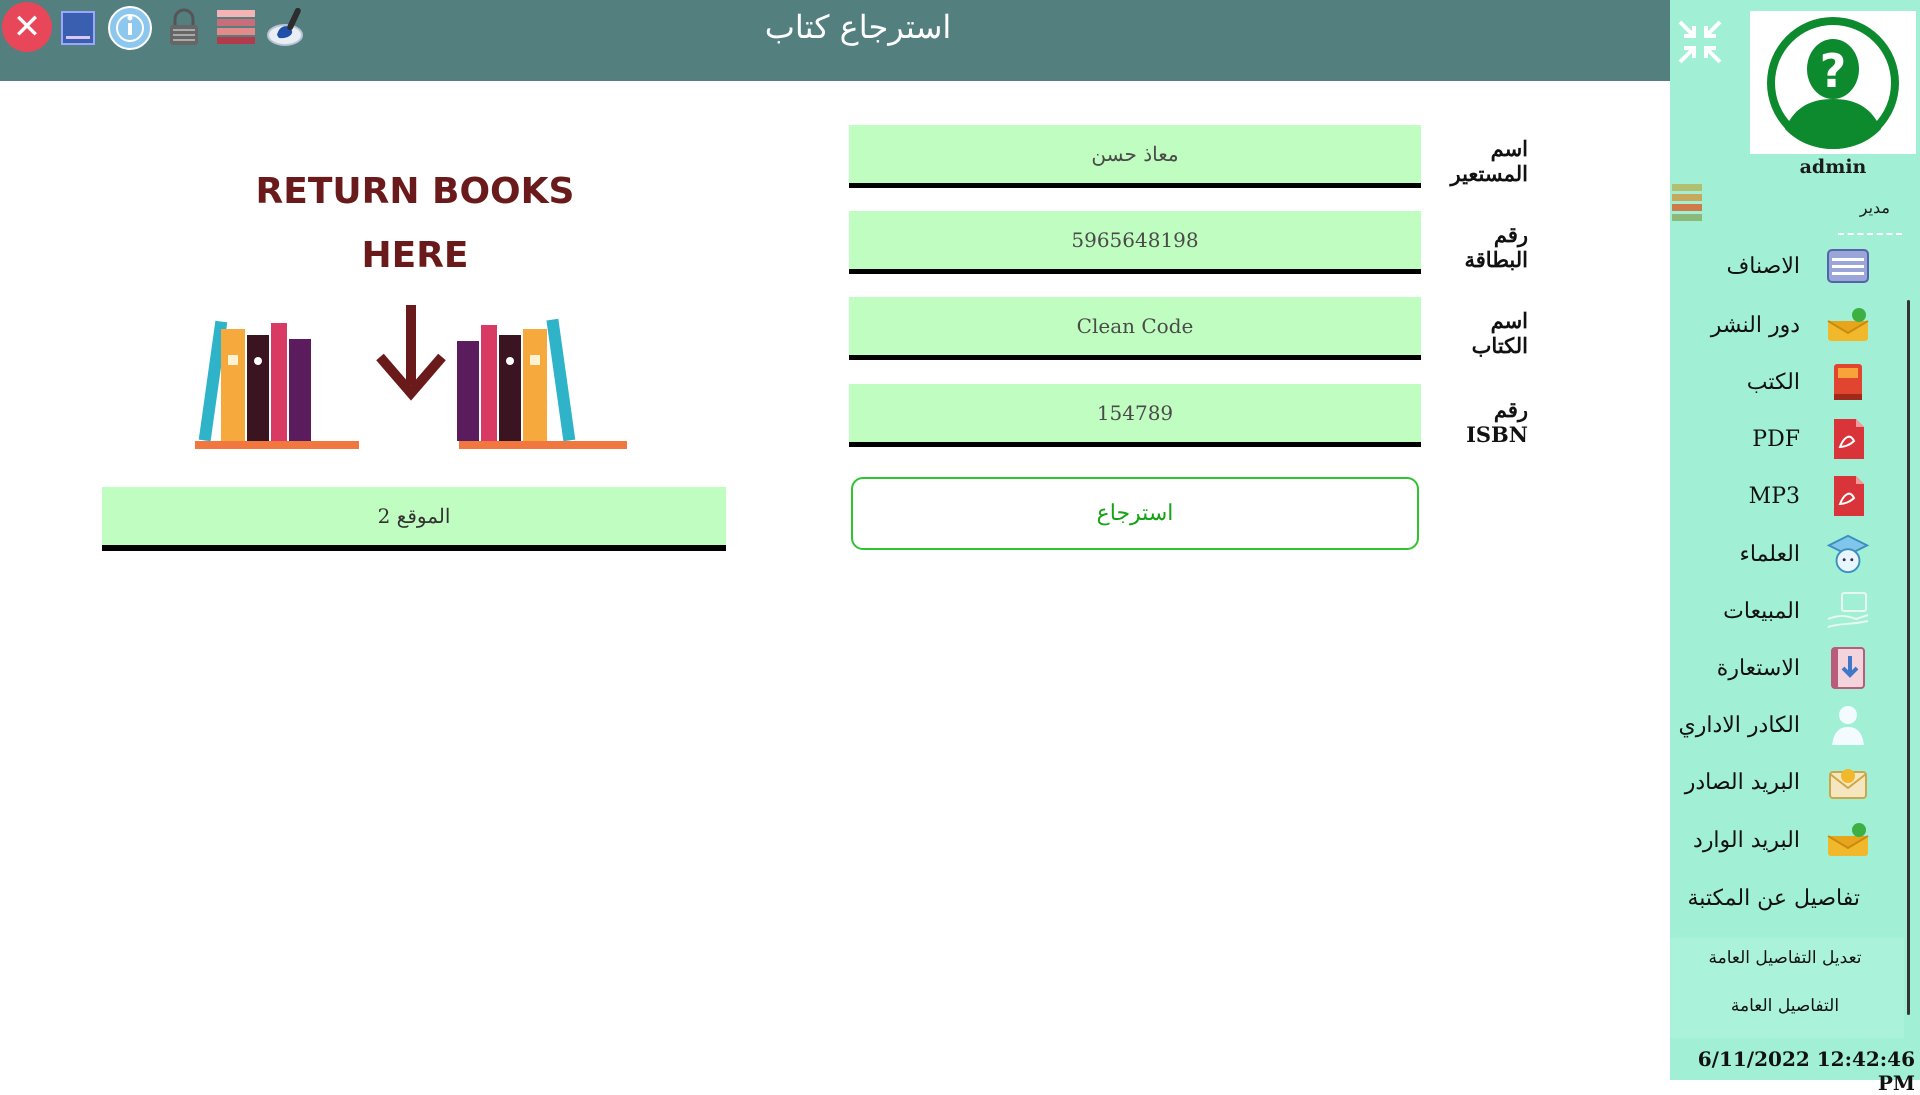 This screenshot has width=1920, height=1095. Describe the element at coordinates (1874, 207) in the screenshot. I see `user-role: مدير` at that location.